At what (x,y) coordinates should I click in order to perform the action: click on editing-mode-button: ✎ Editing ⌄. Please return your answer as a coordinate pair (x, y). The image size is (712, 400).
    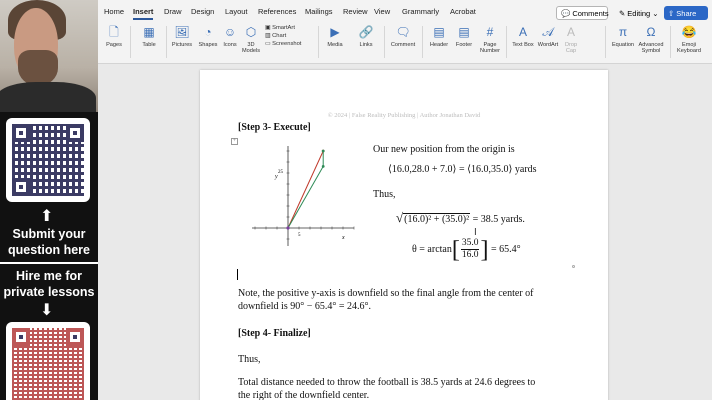
    Looking at the image, I should click on (637, 13).